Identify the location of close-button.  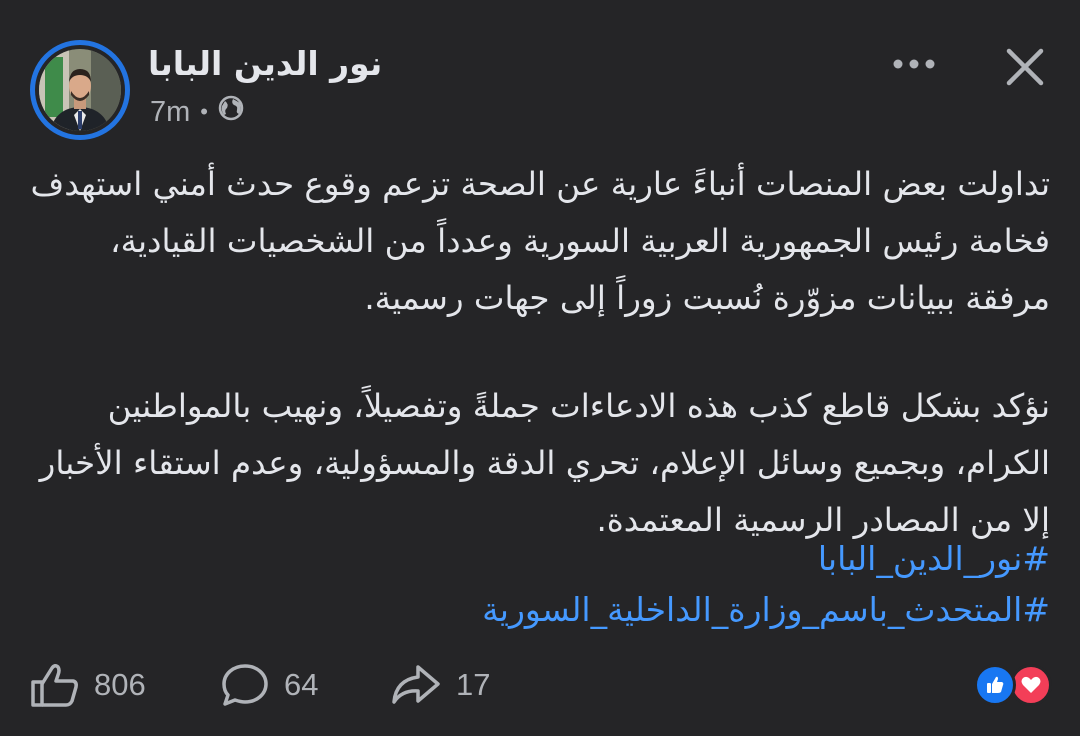
(1025, 67).